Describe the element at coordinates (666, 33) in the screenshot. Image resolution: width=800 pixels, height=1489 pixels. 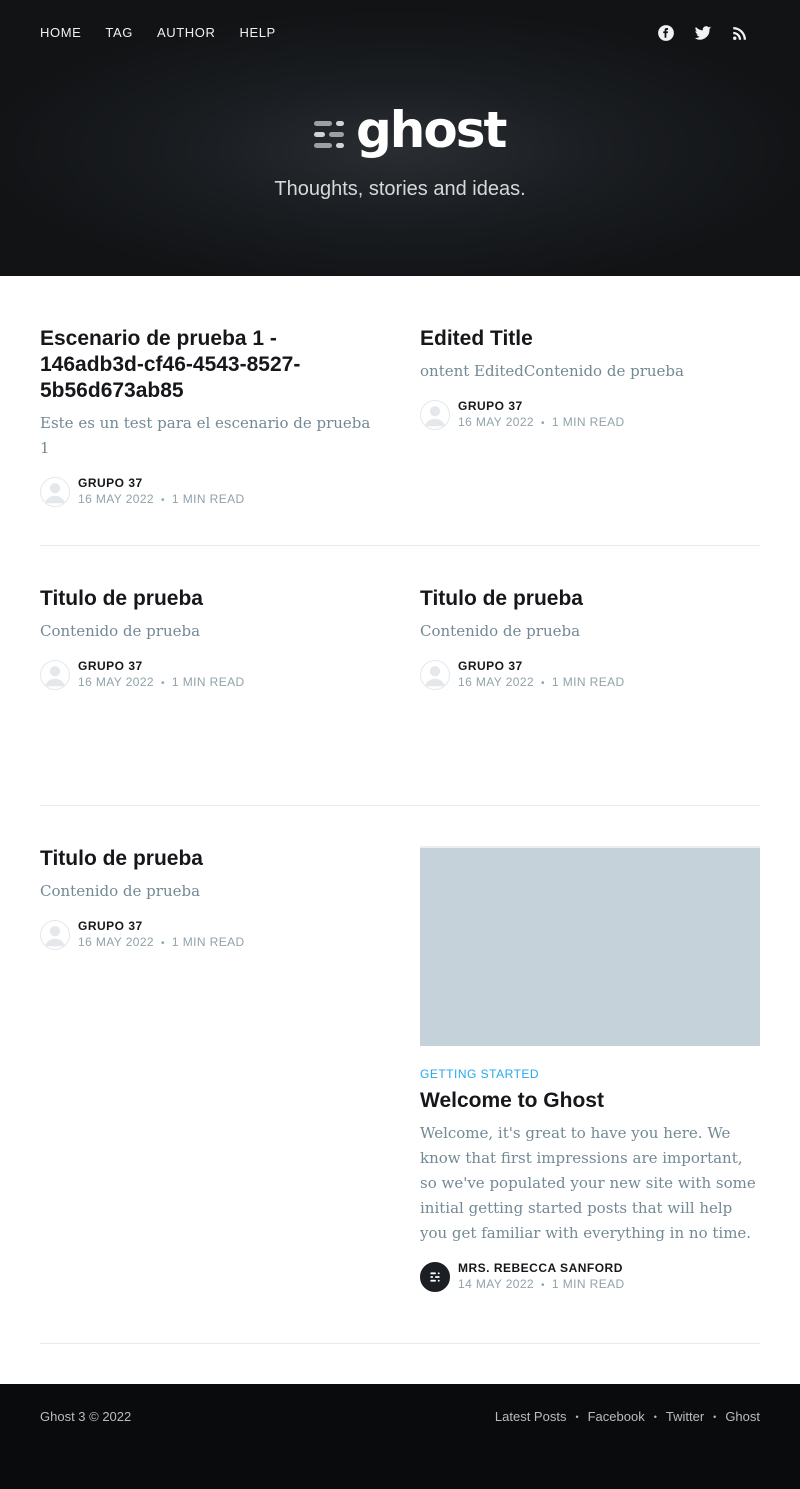
I see `facebook-icon` at that location.